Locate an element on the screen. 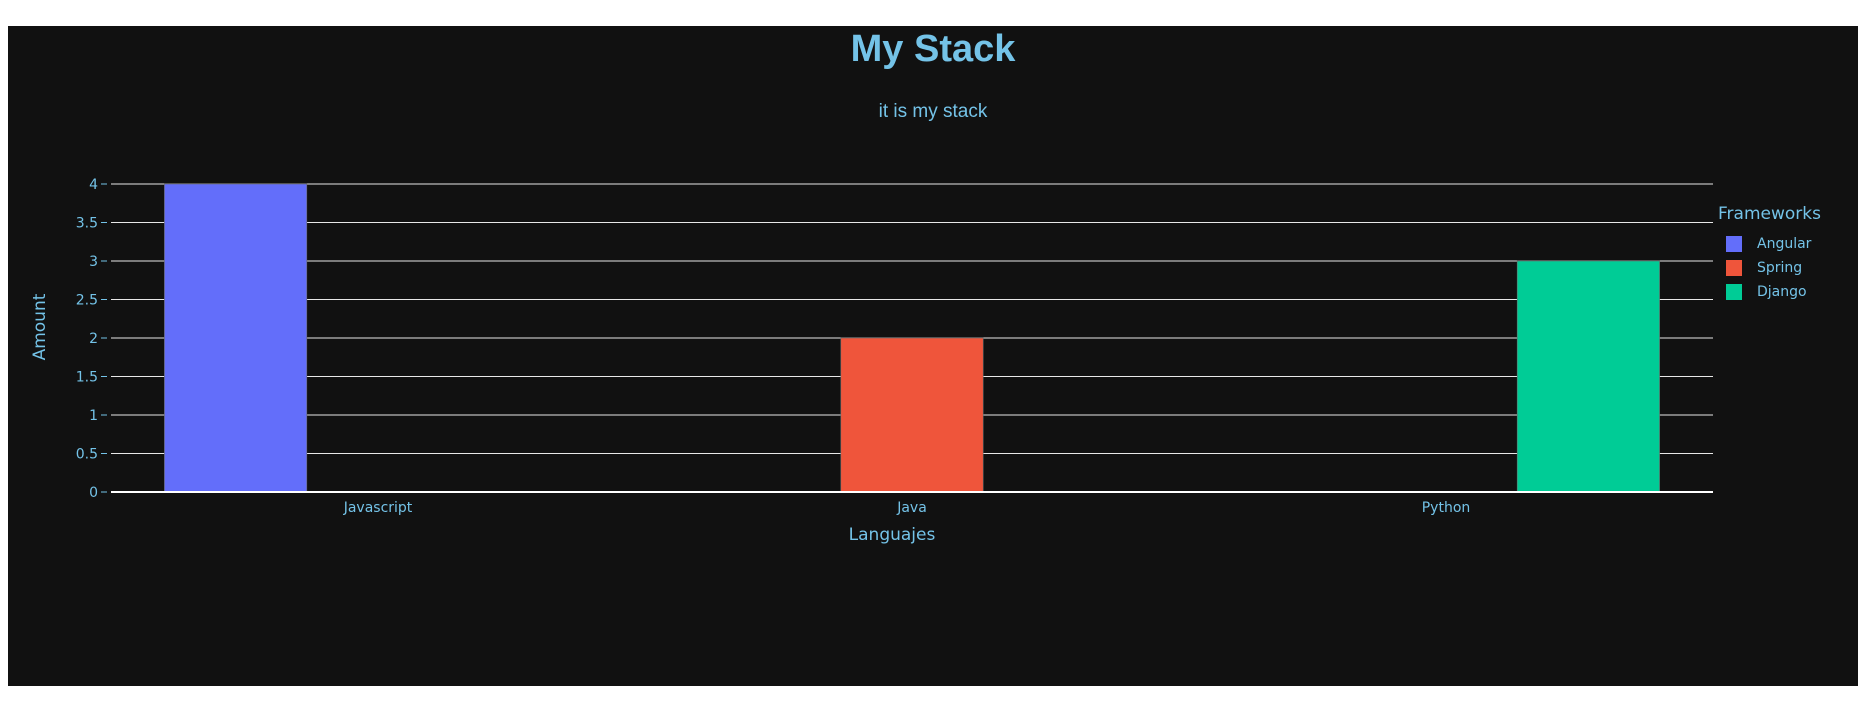  y-tick-label: 1.5 is located at coordinates (87, 378).